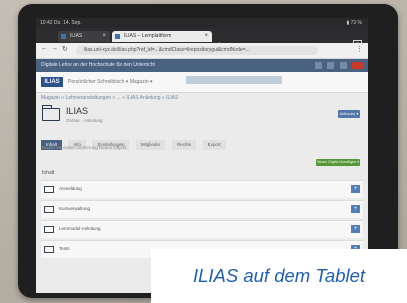 This screenshot has height=303, width=407. What do you see at coordinates (234, 80) in the screenshot?
I see `redaction-box` at bounding box center [234, 80].